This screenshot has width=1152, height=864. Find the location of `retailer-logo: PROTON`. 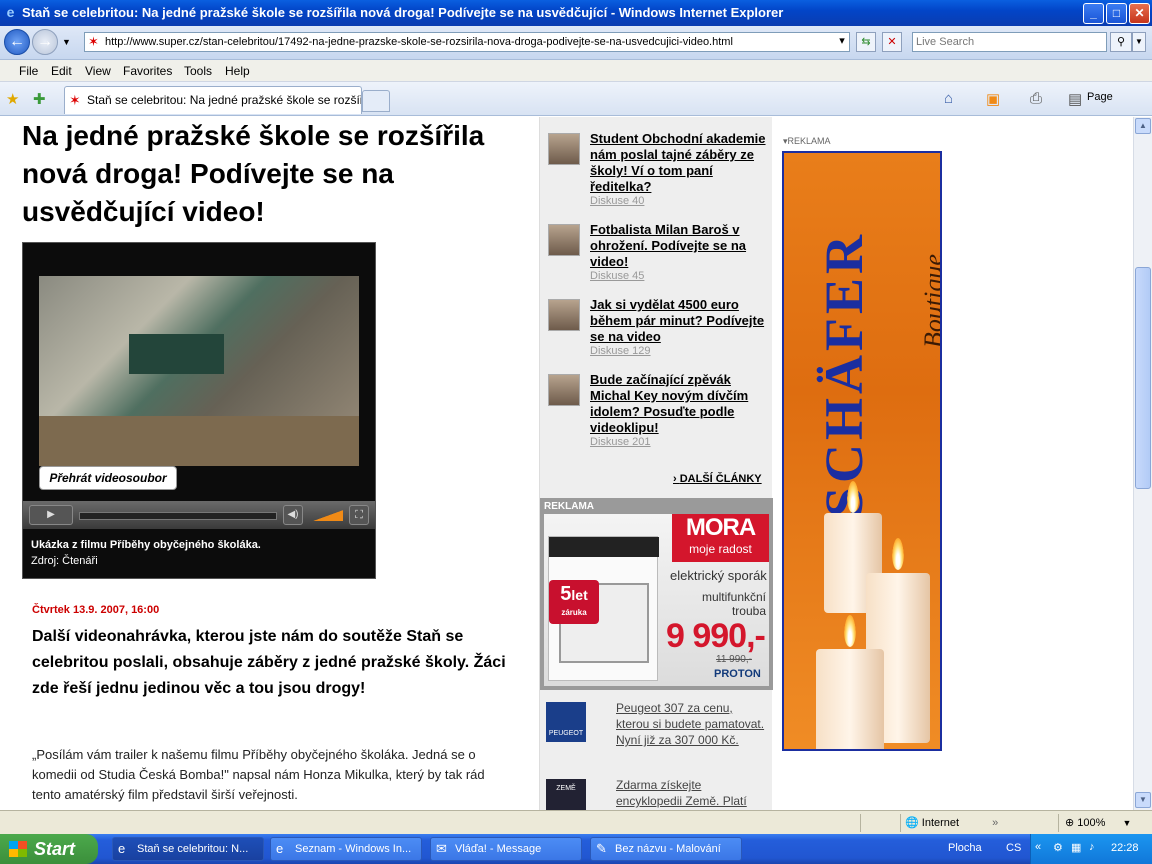

retailer-logo: PROTON is located at coordinates (737, 674).